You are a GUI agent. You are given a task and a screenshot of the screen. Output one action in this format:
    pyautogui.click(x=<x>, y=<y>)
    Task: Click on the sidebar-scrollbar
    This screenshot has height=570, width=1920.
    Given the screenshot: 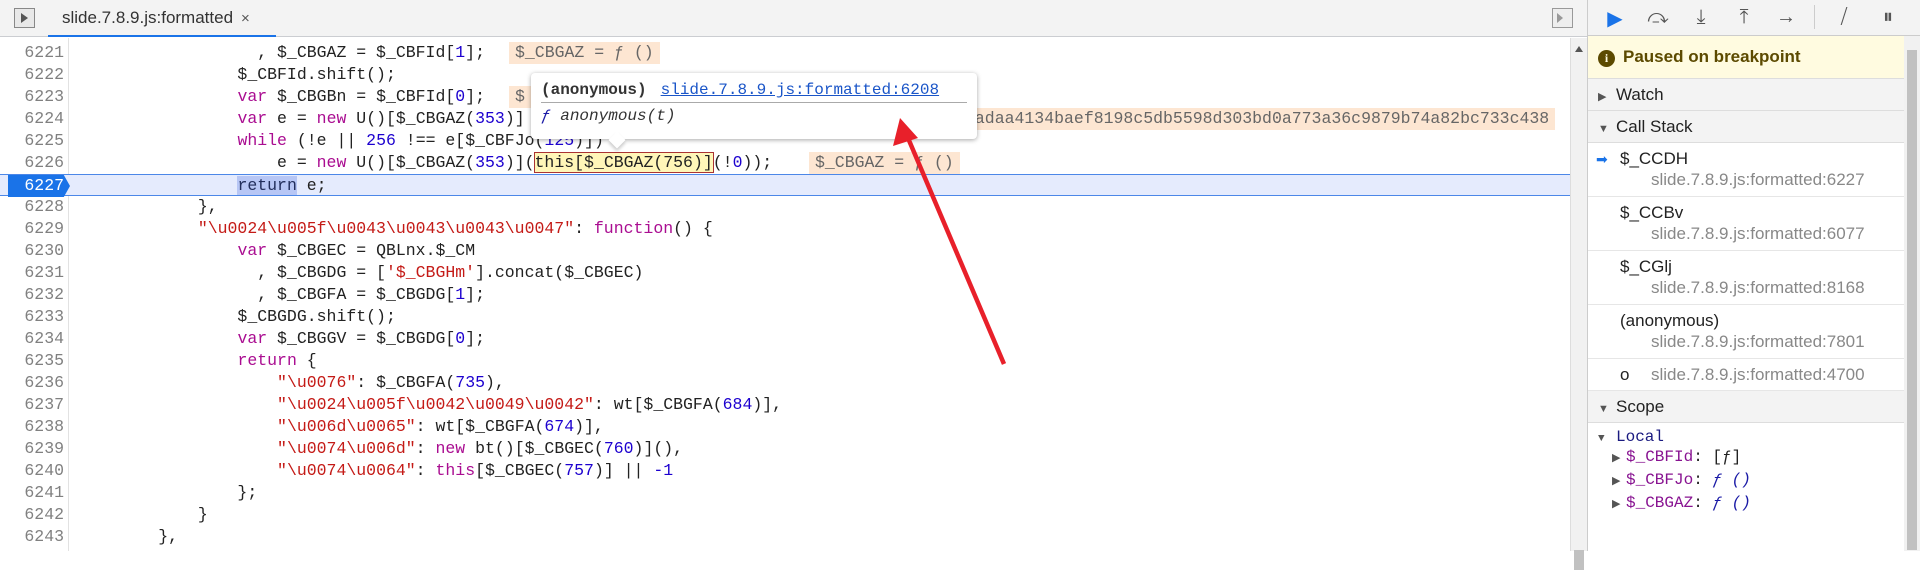 What is the action you would take?
    pyautogui.click(x=1912, y=293)
    